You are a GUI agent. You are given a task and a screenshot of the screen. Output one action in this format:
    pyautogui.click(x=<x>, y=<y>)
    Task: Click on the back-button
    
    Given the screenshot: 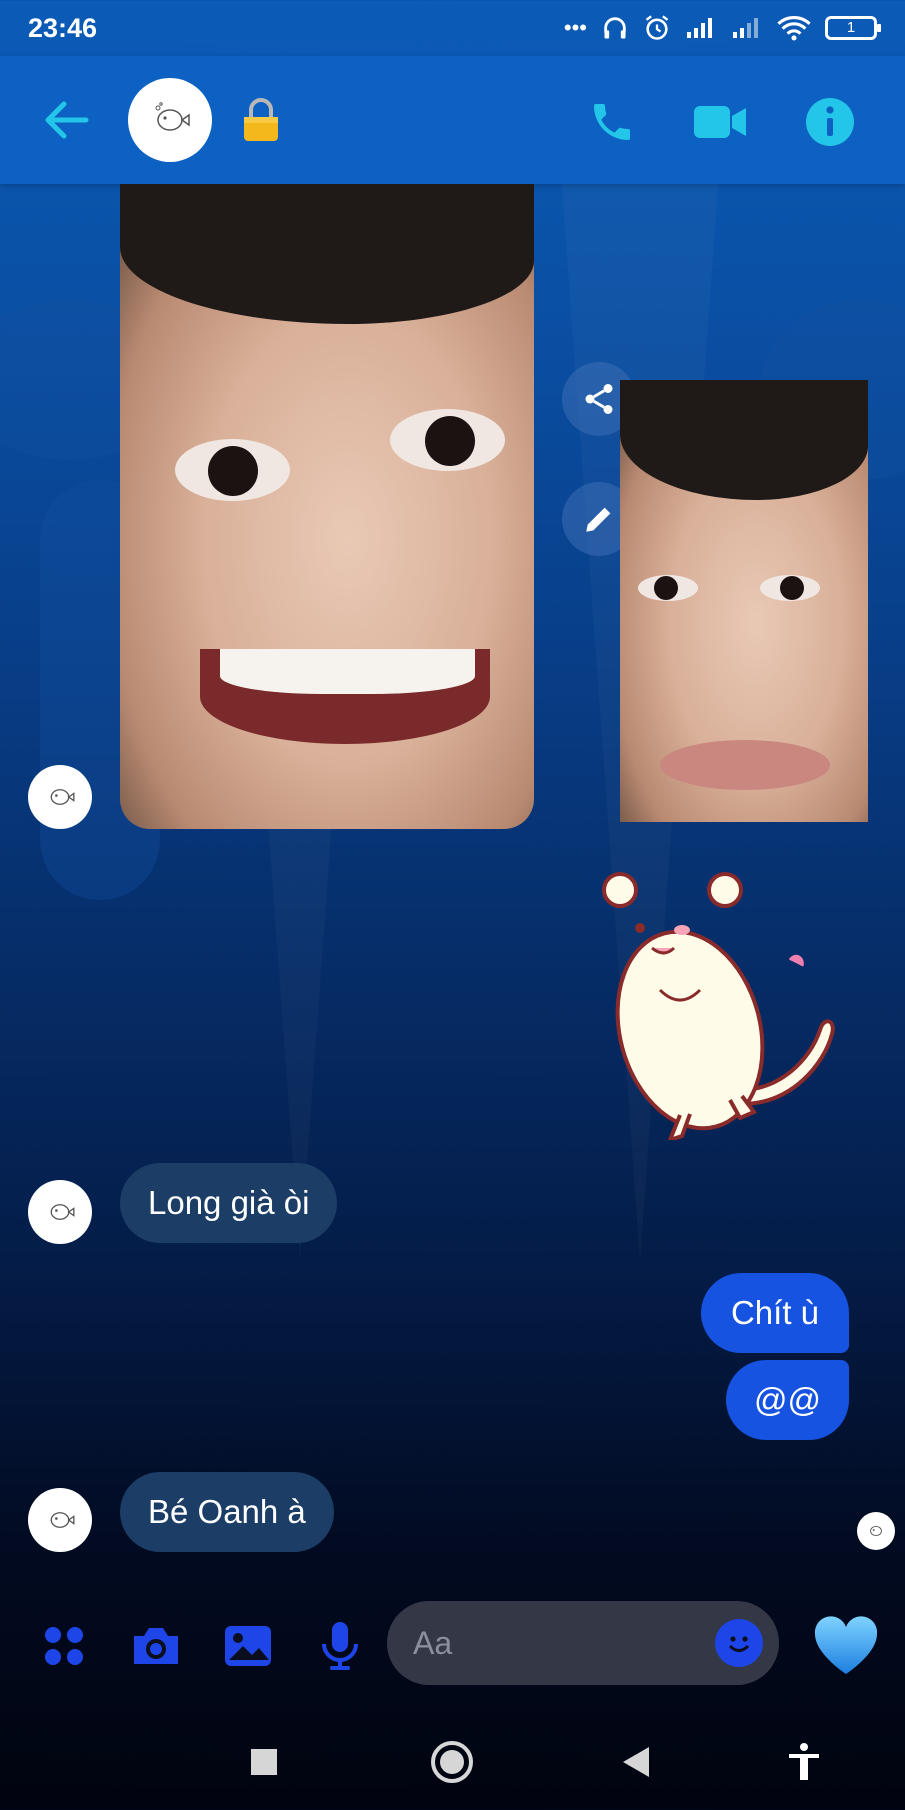 What is the action you would take?
    pyautogui.click(x=66, y=120)
    